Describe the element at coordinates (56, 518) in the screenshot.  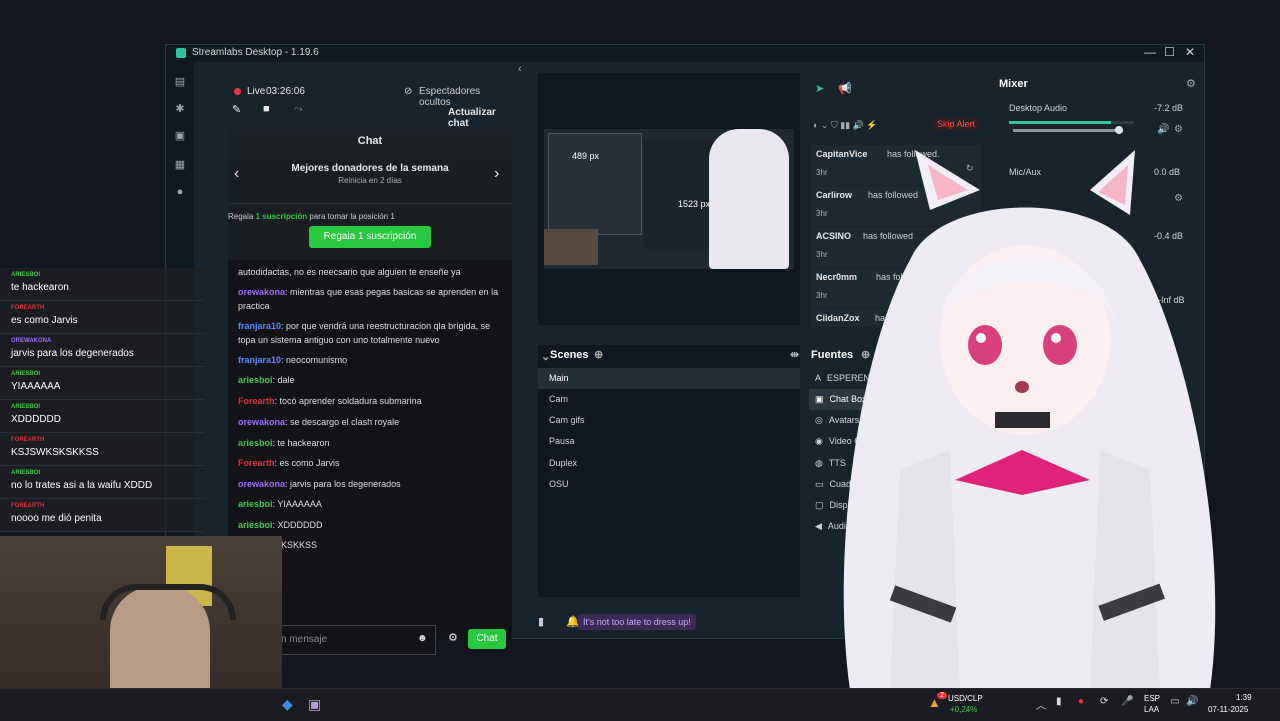
I see `overlay-message: noooo me dió penita` at that location.